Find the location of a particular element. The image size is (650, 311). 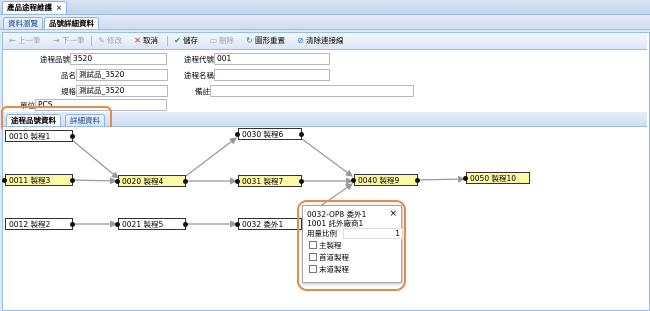

node-0010: 0010 製程1 is located at coordinates (39, 136).